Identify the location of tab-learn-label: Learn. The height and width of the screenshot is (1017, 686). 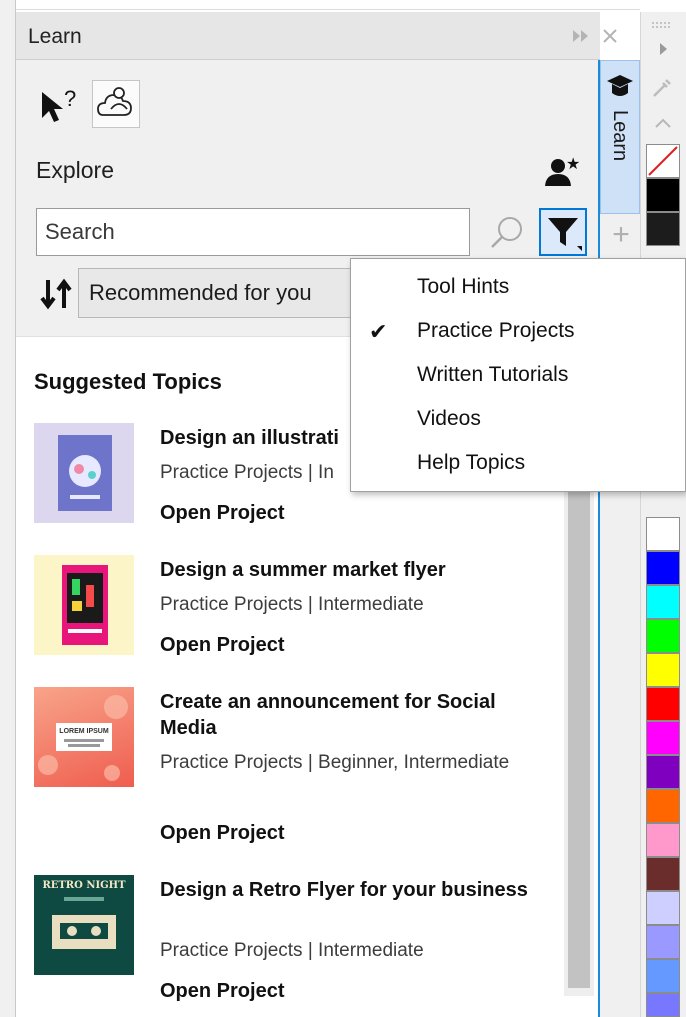
(620, 136).